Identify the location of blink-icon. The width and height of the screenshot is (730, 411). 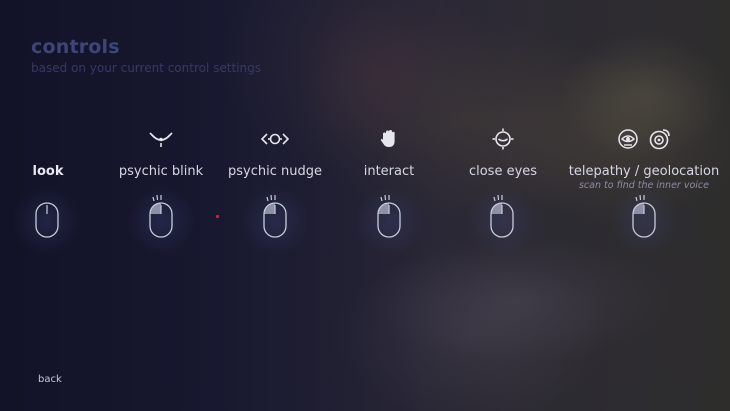
(161, 139).